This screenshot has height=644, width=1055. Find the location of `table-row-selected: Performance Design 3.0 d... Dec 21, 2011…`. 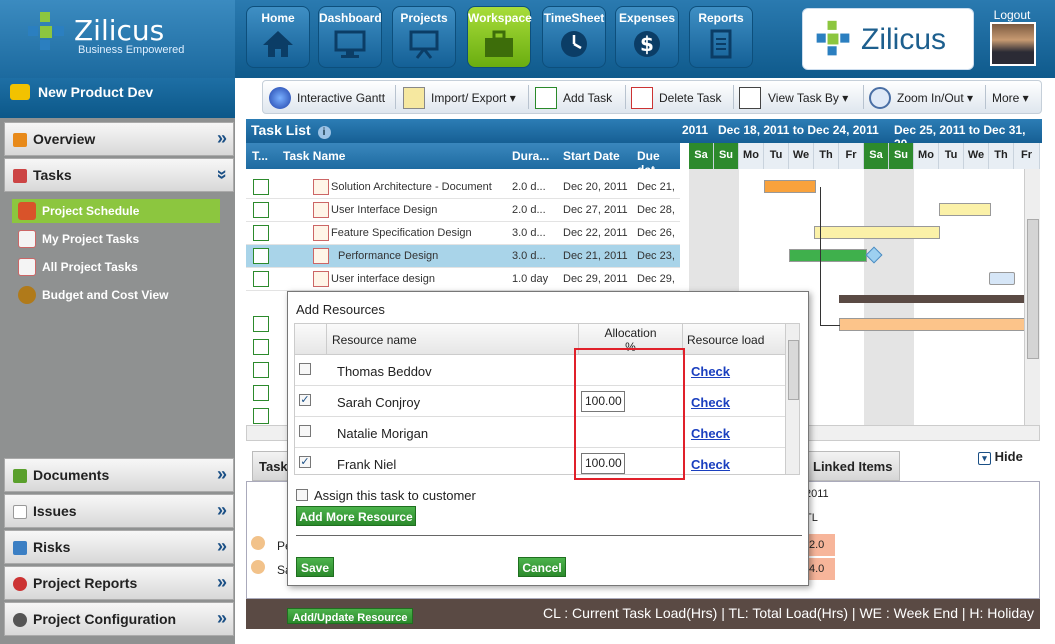

table-row-selected: Performance Design 3.0 d... Dec 21, 2011… is located at coordinates (463, 256).